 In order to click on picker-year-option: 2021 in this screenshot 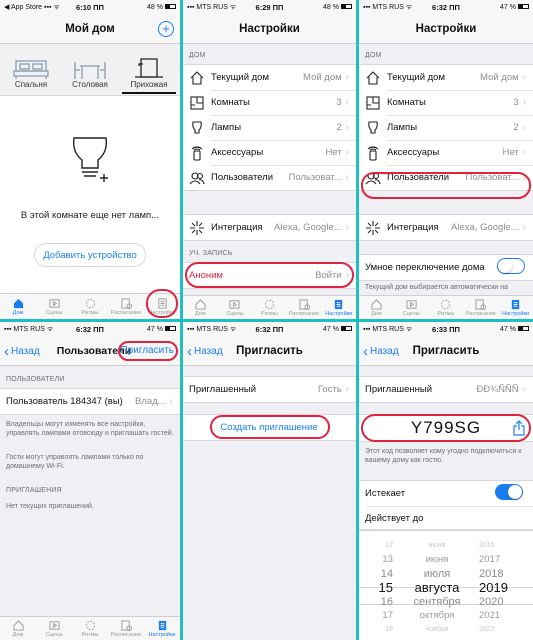, I will do `click(501, 616)`.